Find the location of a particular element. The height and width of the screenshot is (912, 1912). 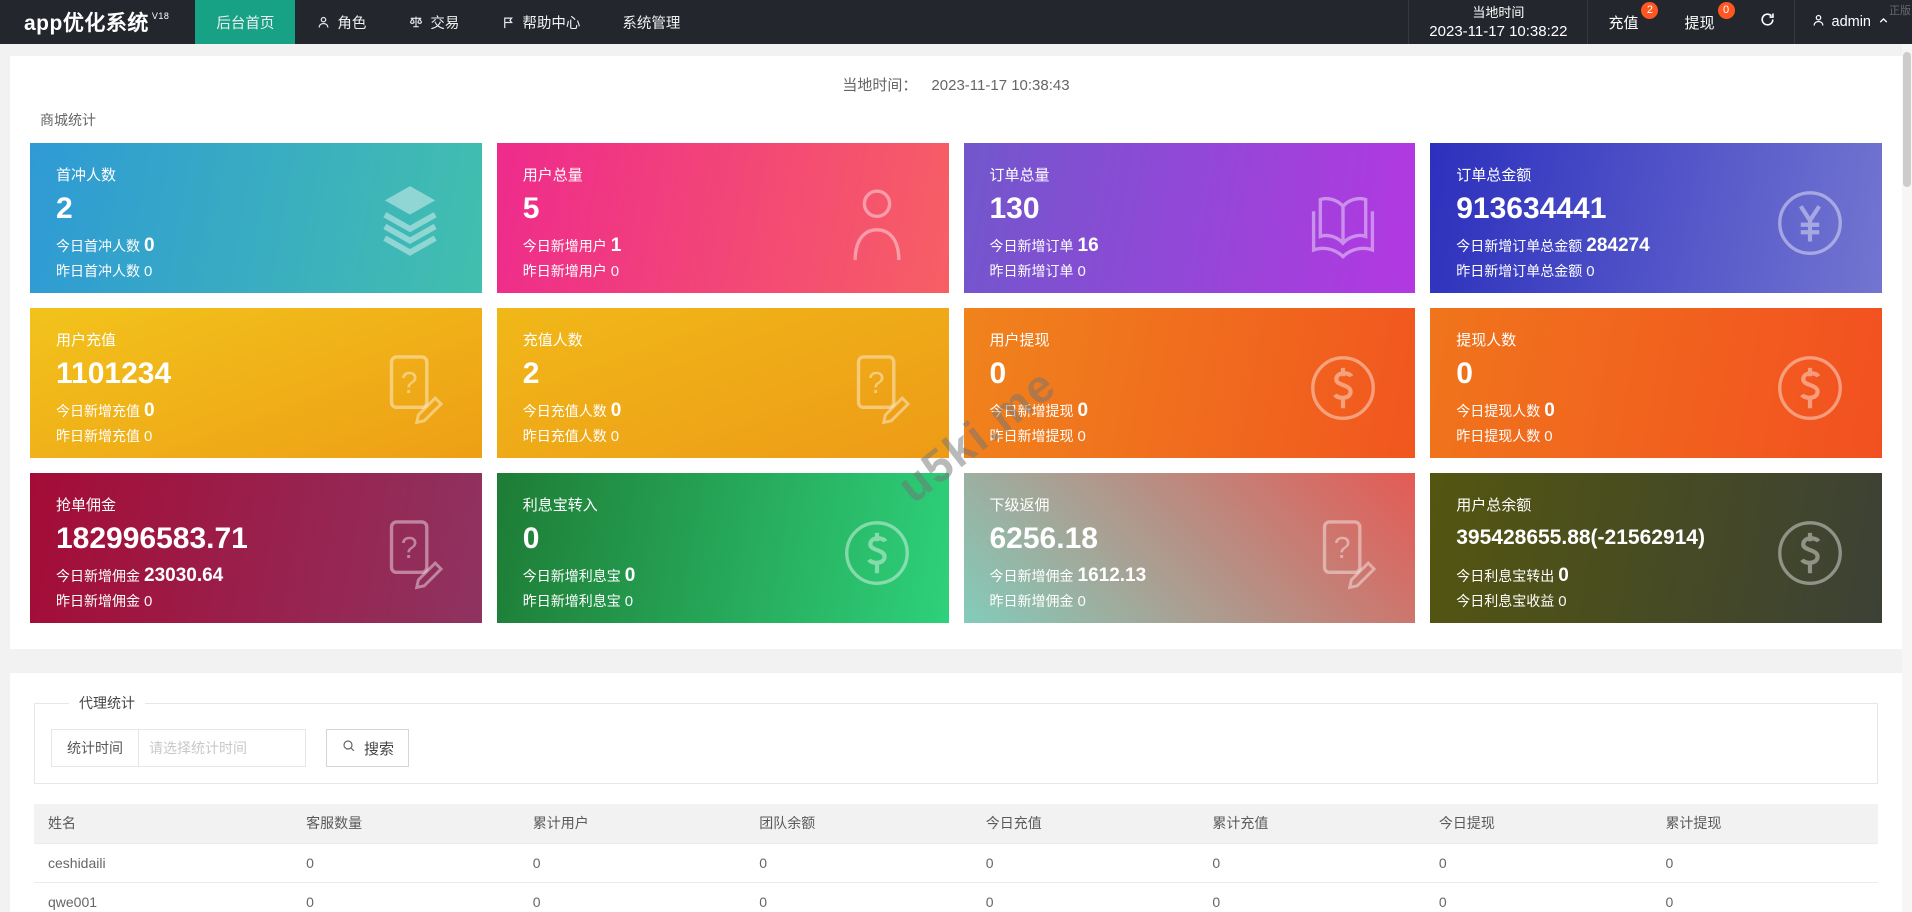

menu-item: 交易 is located at coordinates (433, 22).